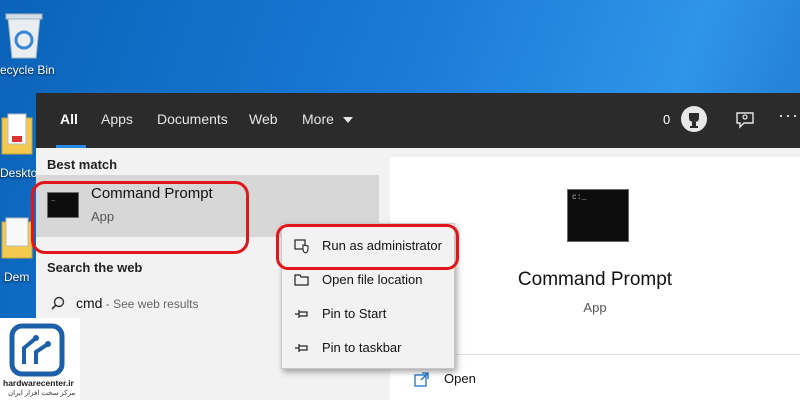  I want to click on highlight-ring-run-as-admin, so click(367, 247).